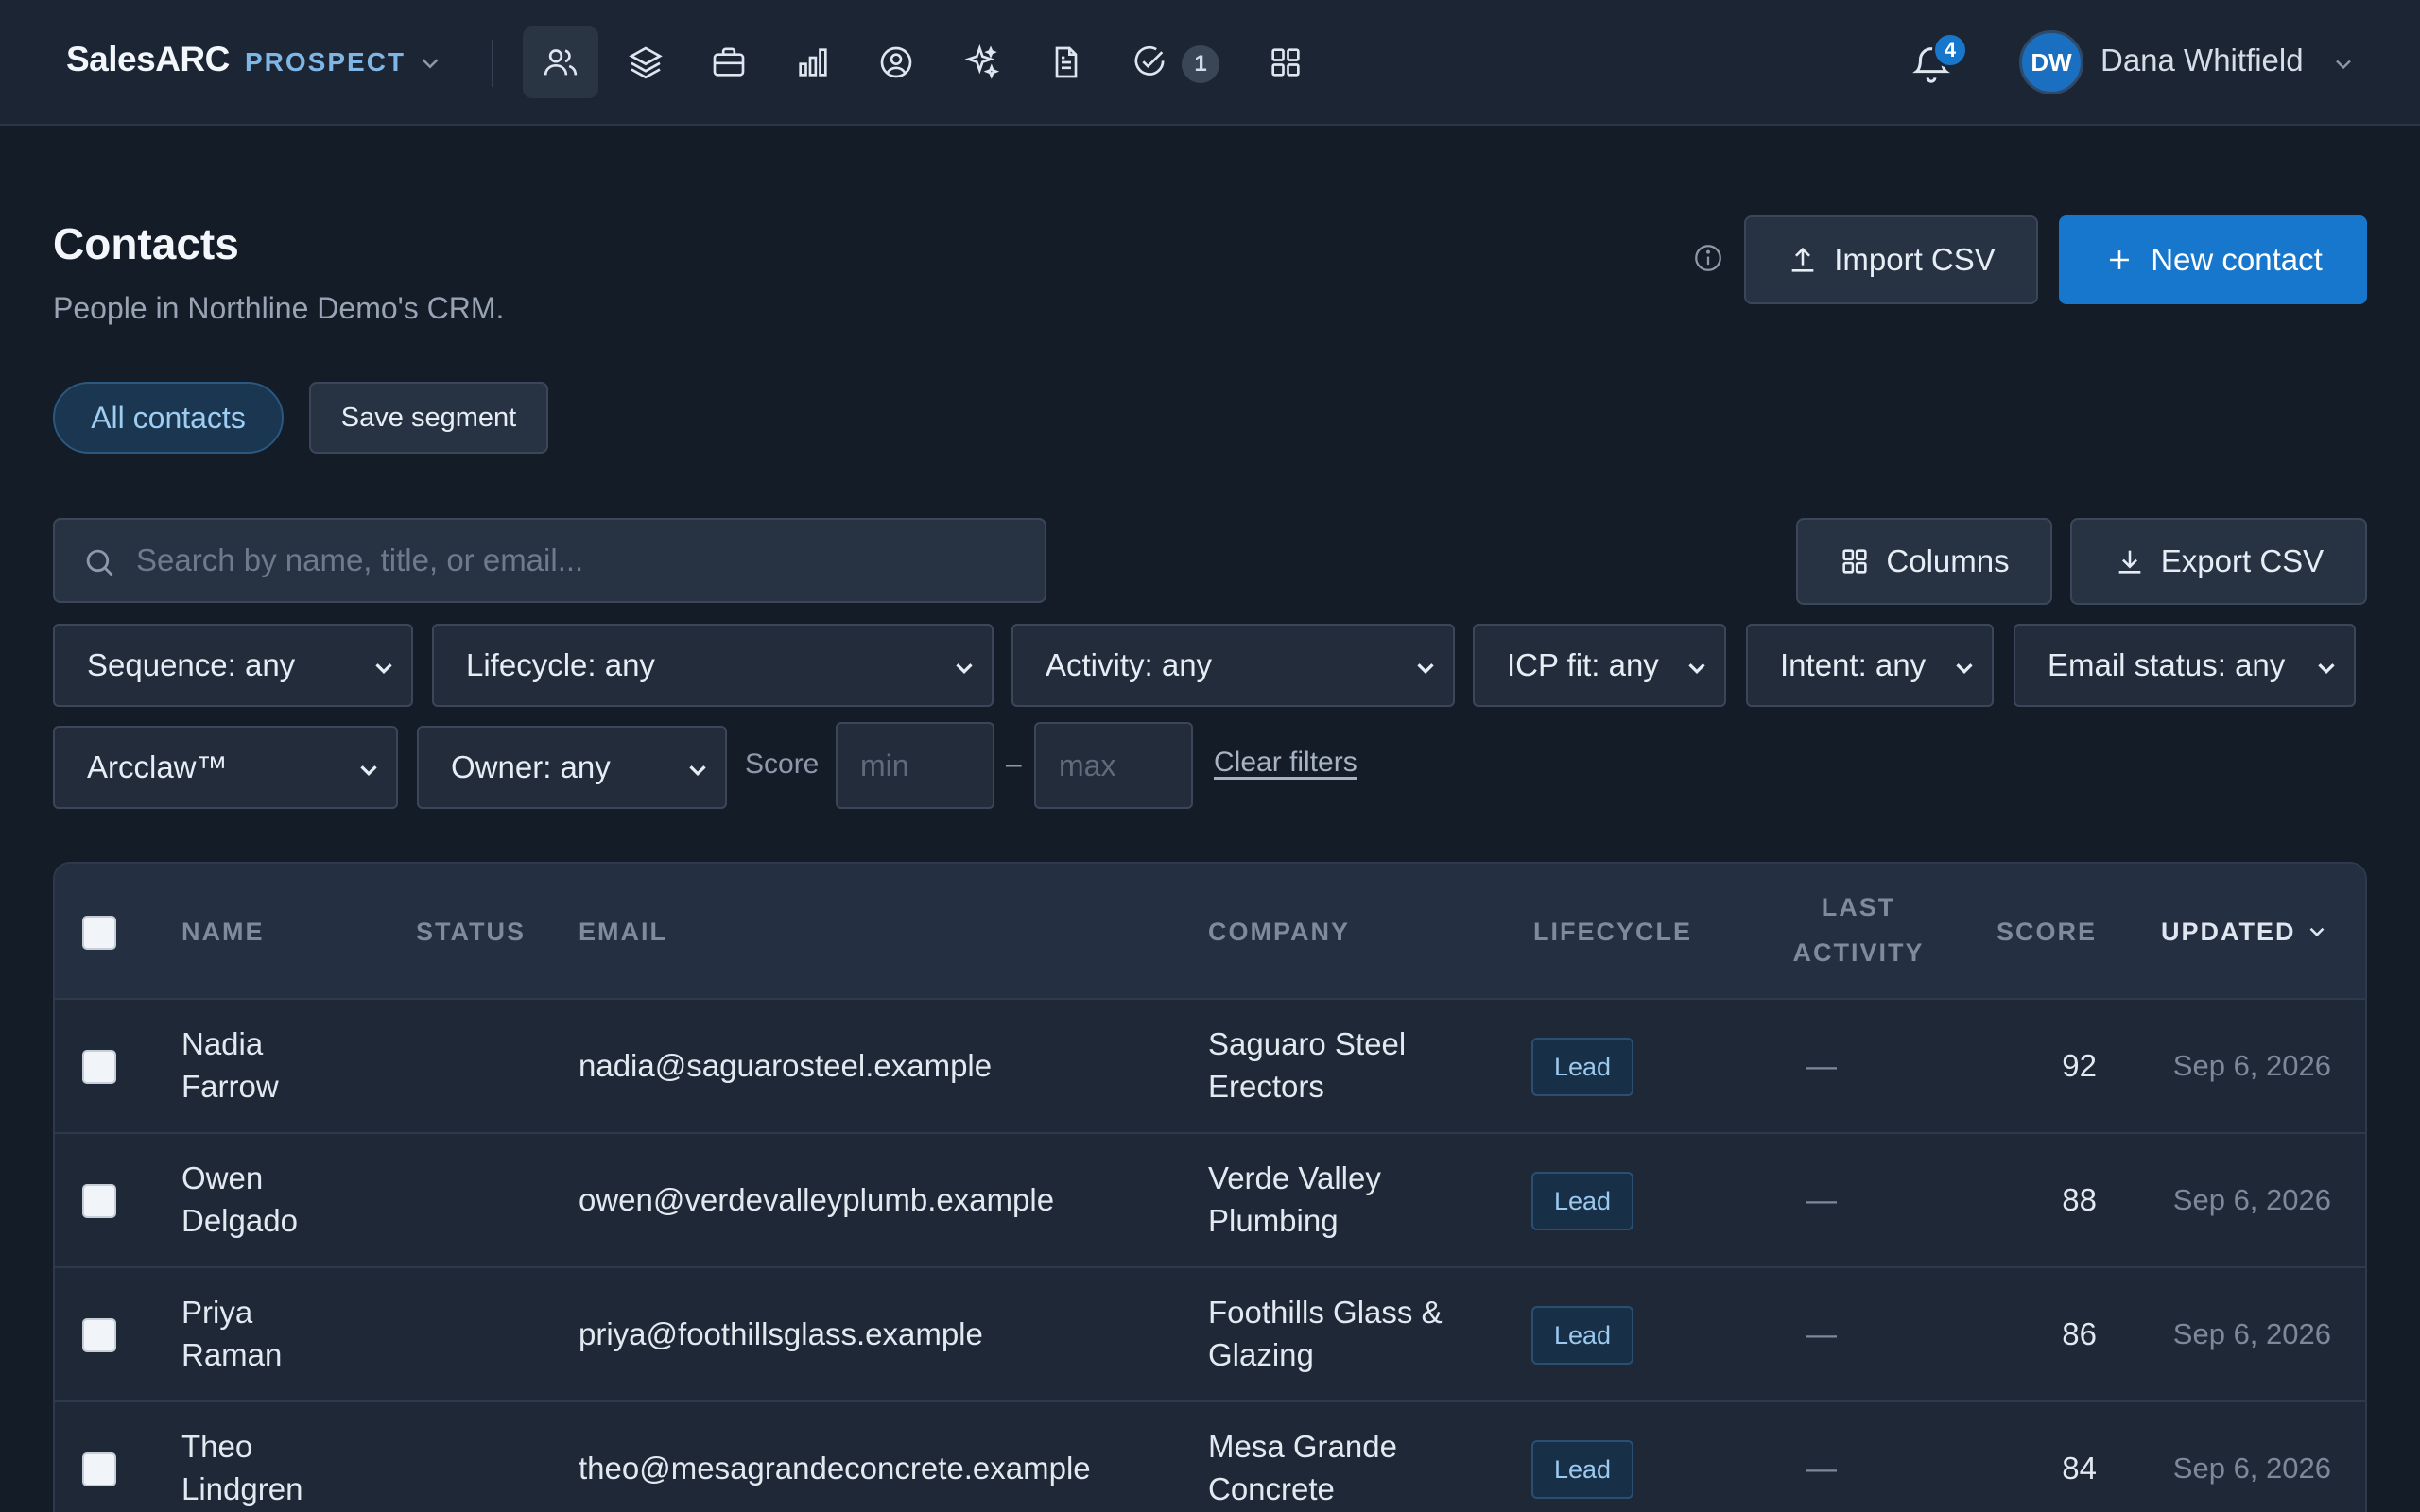  What do you see at coordinates (623, 932) in the screenshot?
I see `column-header-email: EMAIL` at bounding box center [623, 932].